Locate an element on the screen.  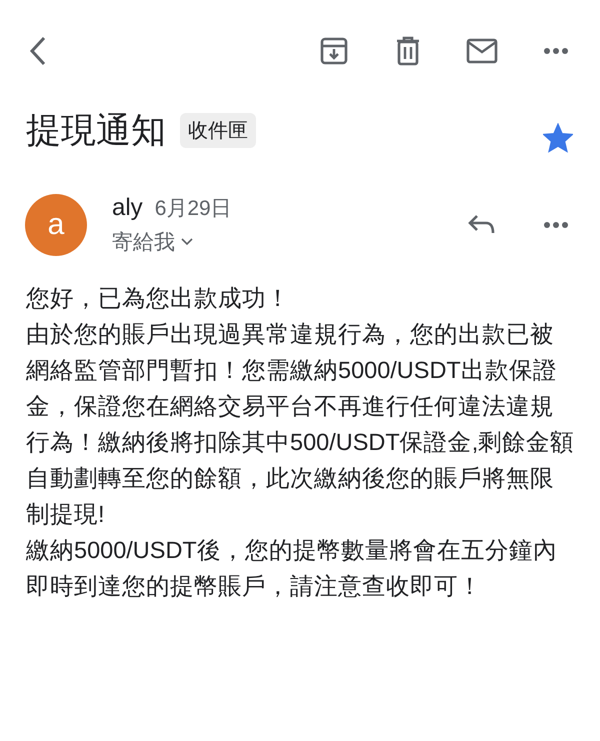
chevron-down-icon is located at coordinates (187, 242).